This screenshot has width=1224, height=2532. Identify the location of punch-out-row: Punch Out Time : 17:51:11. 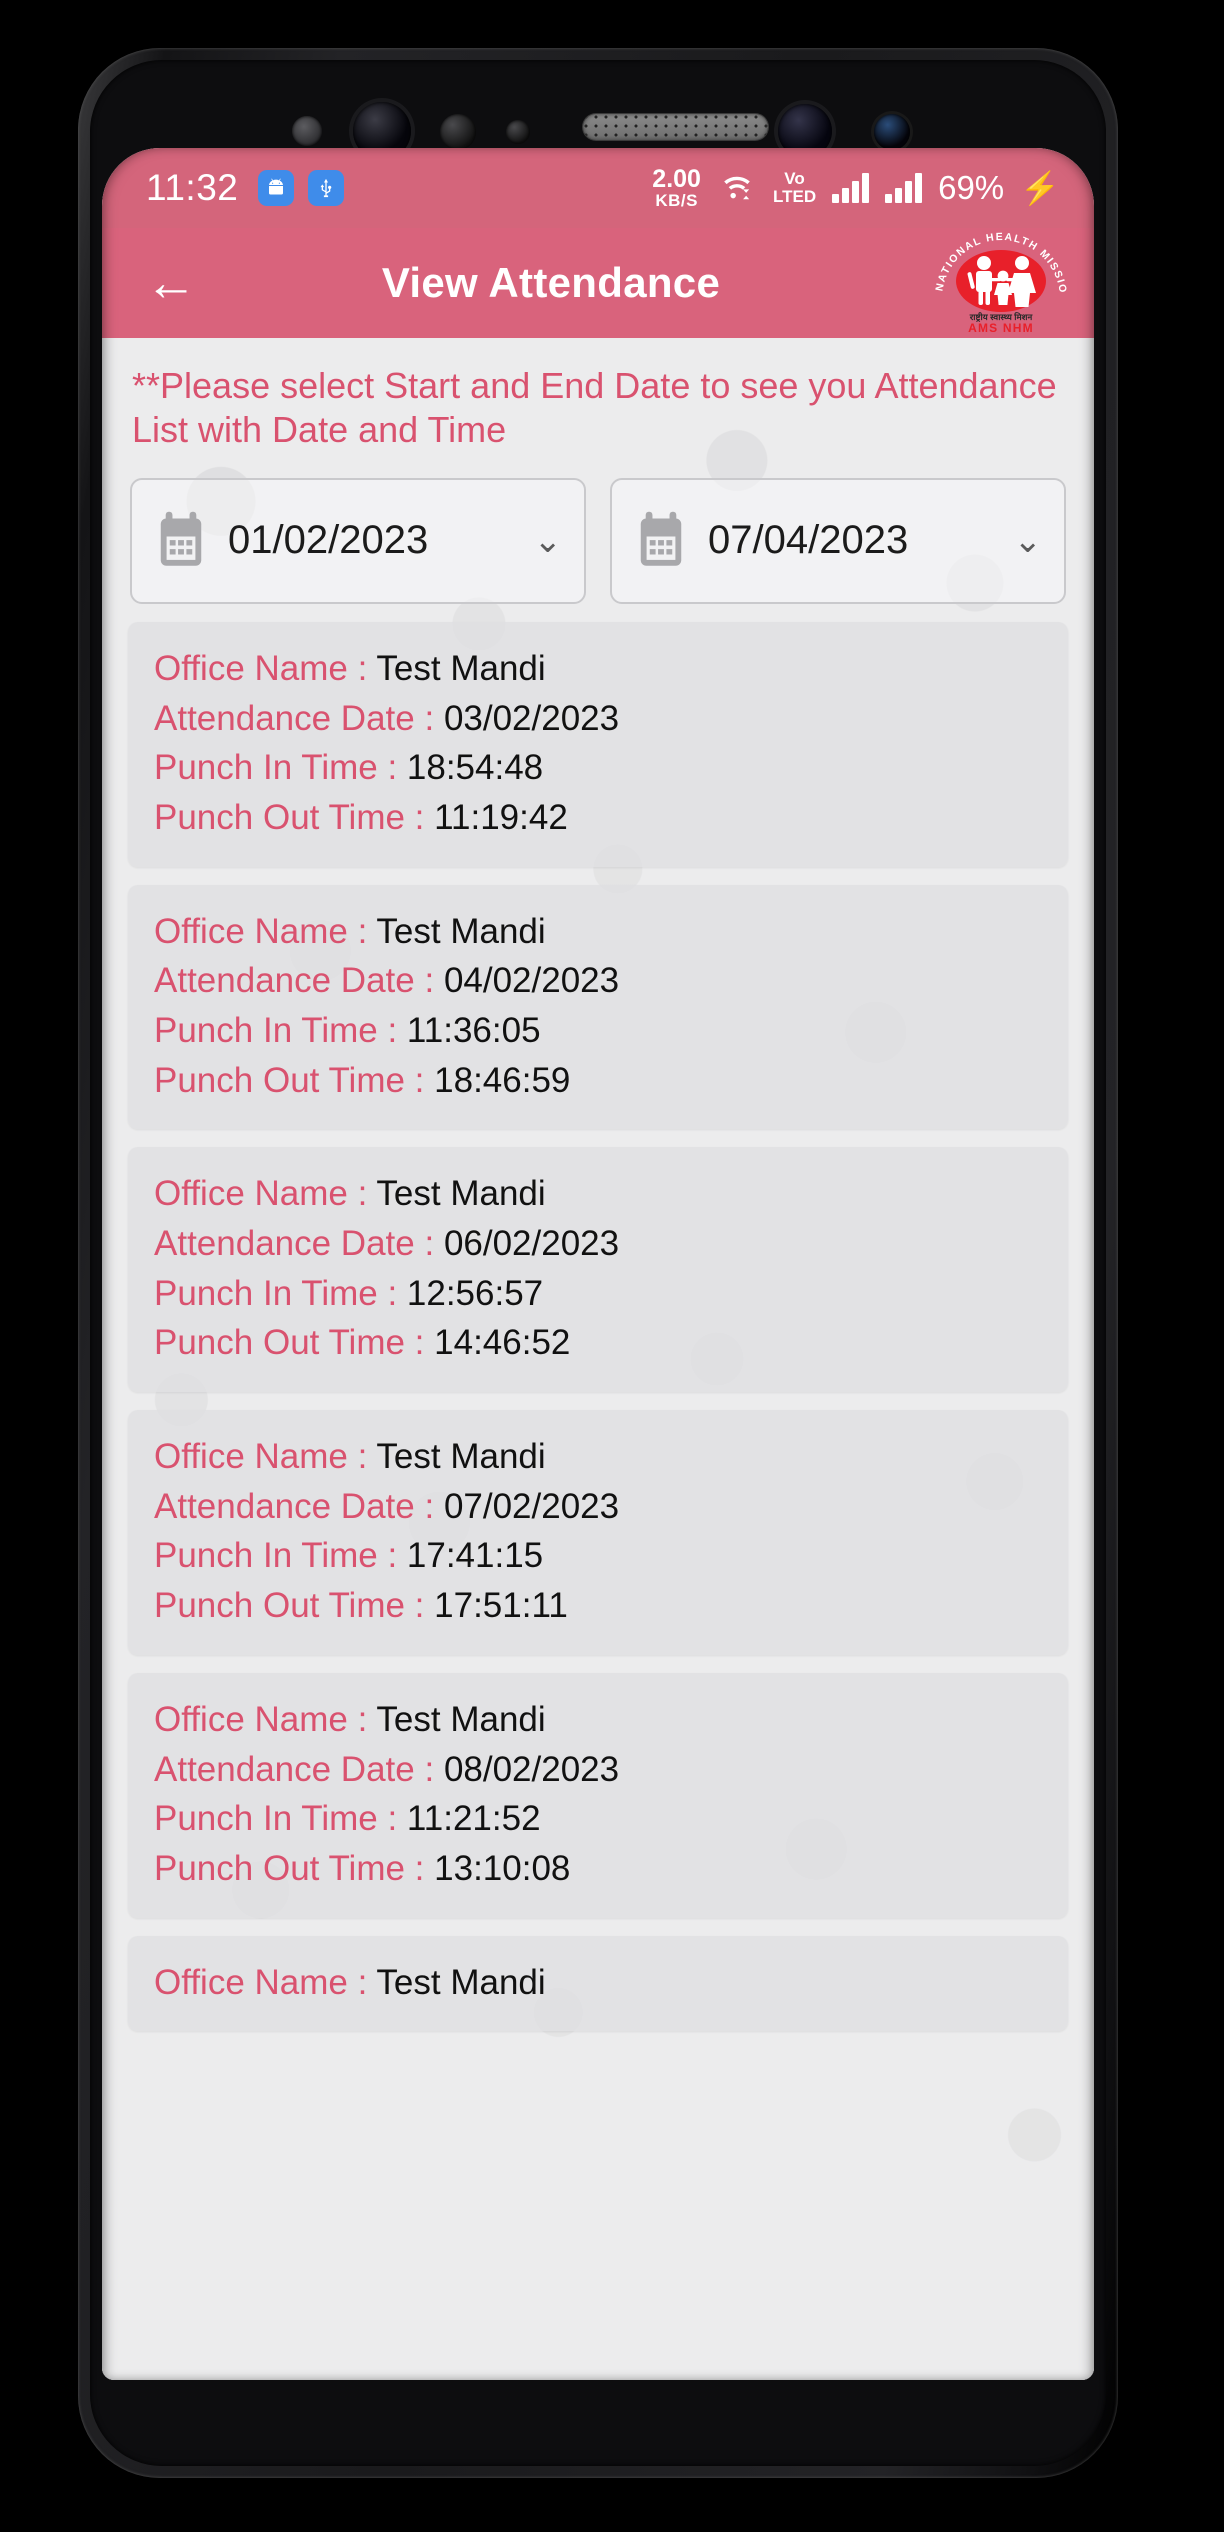
(598, 1606).